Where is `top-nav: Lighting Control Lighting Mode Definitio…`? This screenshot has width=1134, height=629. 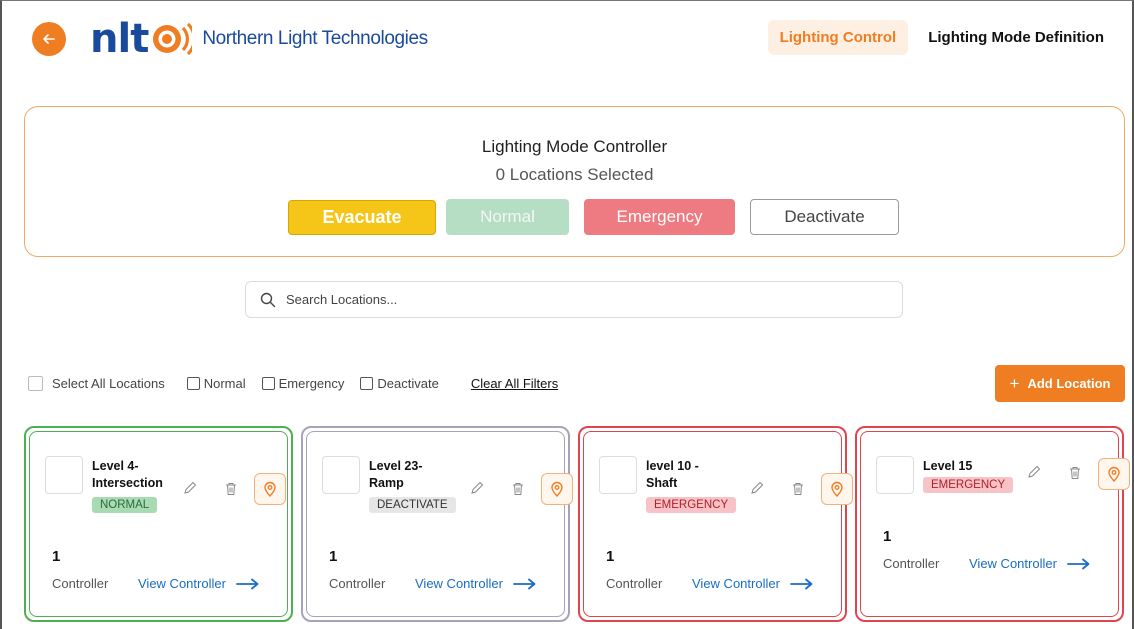 top-nav: Lighting Control Lighting Mode Definitio… is located at coordinates (941, 37).